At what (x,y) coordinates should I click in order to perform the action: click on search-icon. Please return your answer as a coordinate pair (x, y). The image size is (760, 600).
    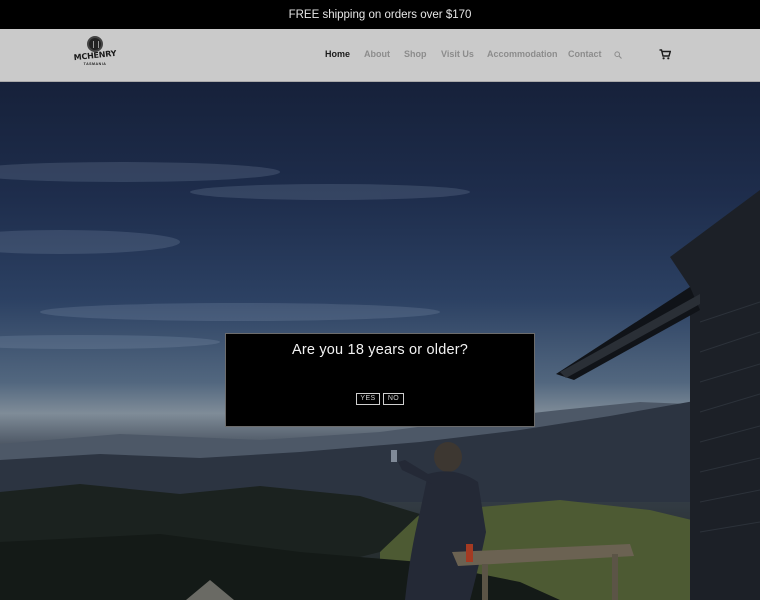
    Looking at the image, I should click on (618, 55).